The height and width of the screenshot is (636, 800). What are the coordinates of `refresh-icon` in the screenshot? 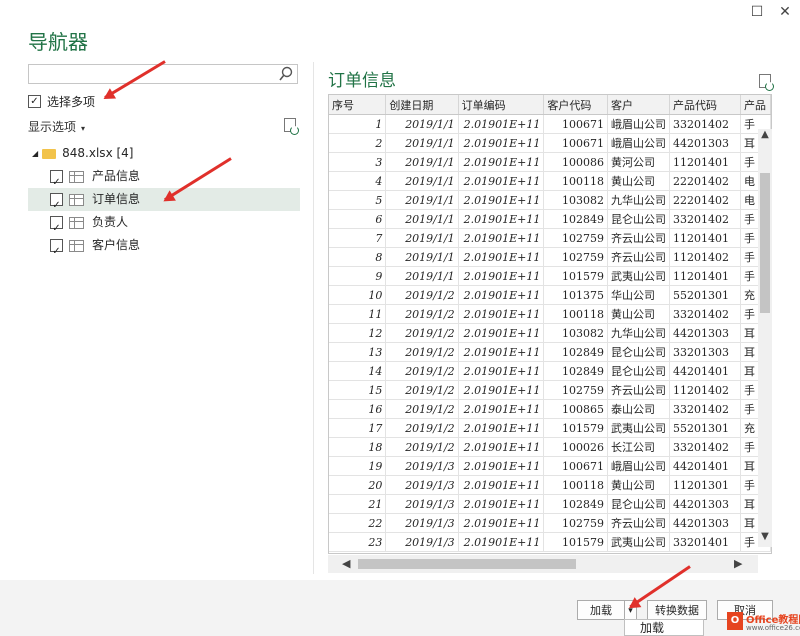 It's located at (291, 126).